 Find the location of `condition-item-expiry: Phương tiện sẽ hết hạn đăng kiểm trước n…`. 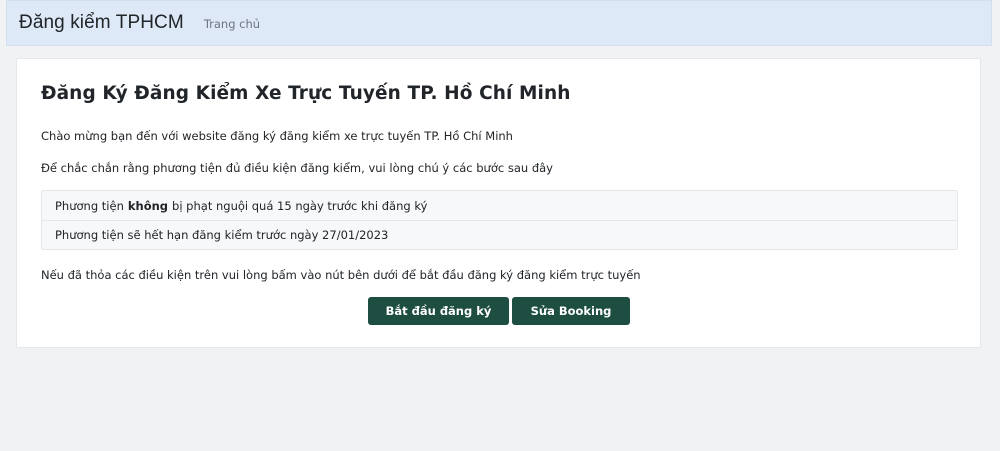

condition-item-expiry: Phương tiện sẽ hết hạn đăng kiểm trước n… is located at coordinates (499, 234).